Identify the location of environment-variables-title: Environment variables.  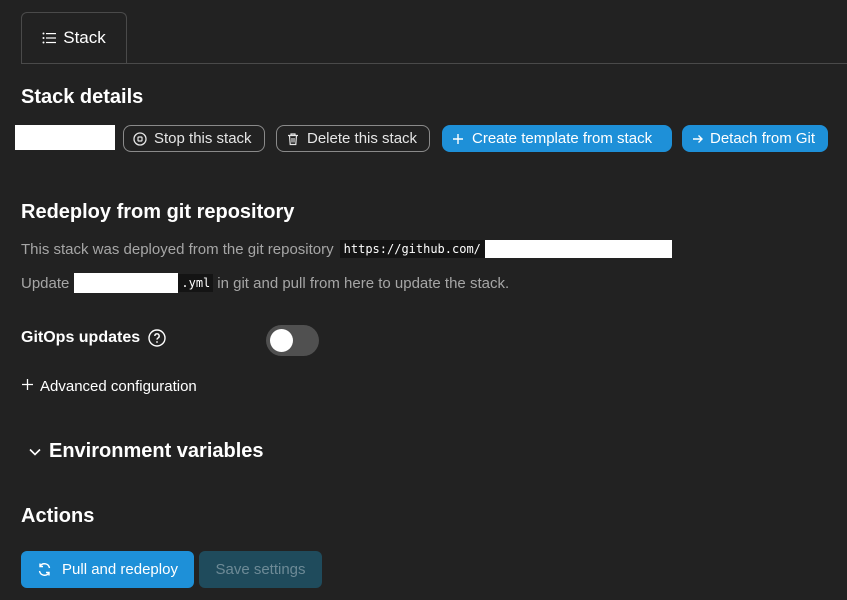
(156, 451).